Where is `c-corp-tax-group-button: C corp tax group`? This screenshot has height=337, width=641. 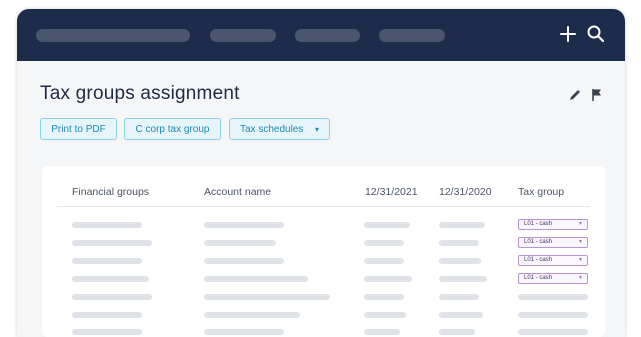 c-corp-tax-group-button: C corp tax group is located at coordinates (172, 129).